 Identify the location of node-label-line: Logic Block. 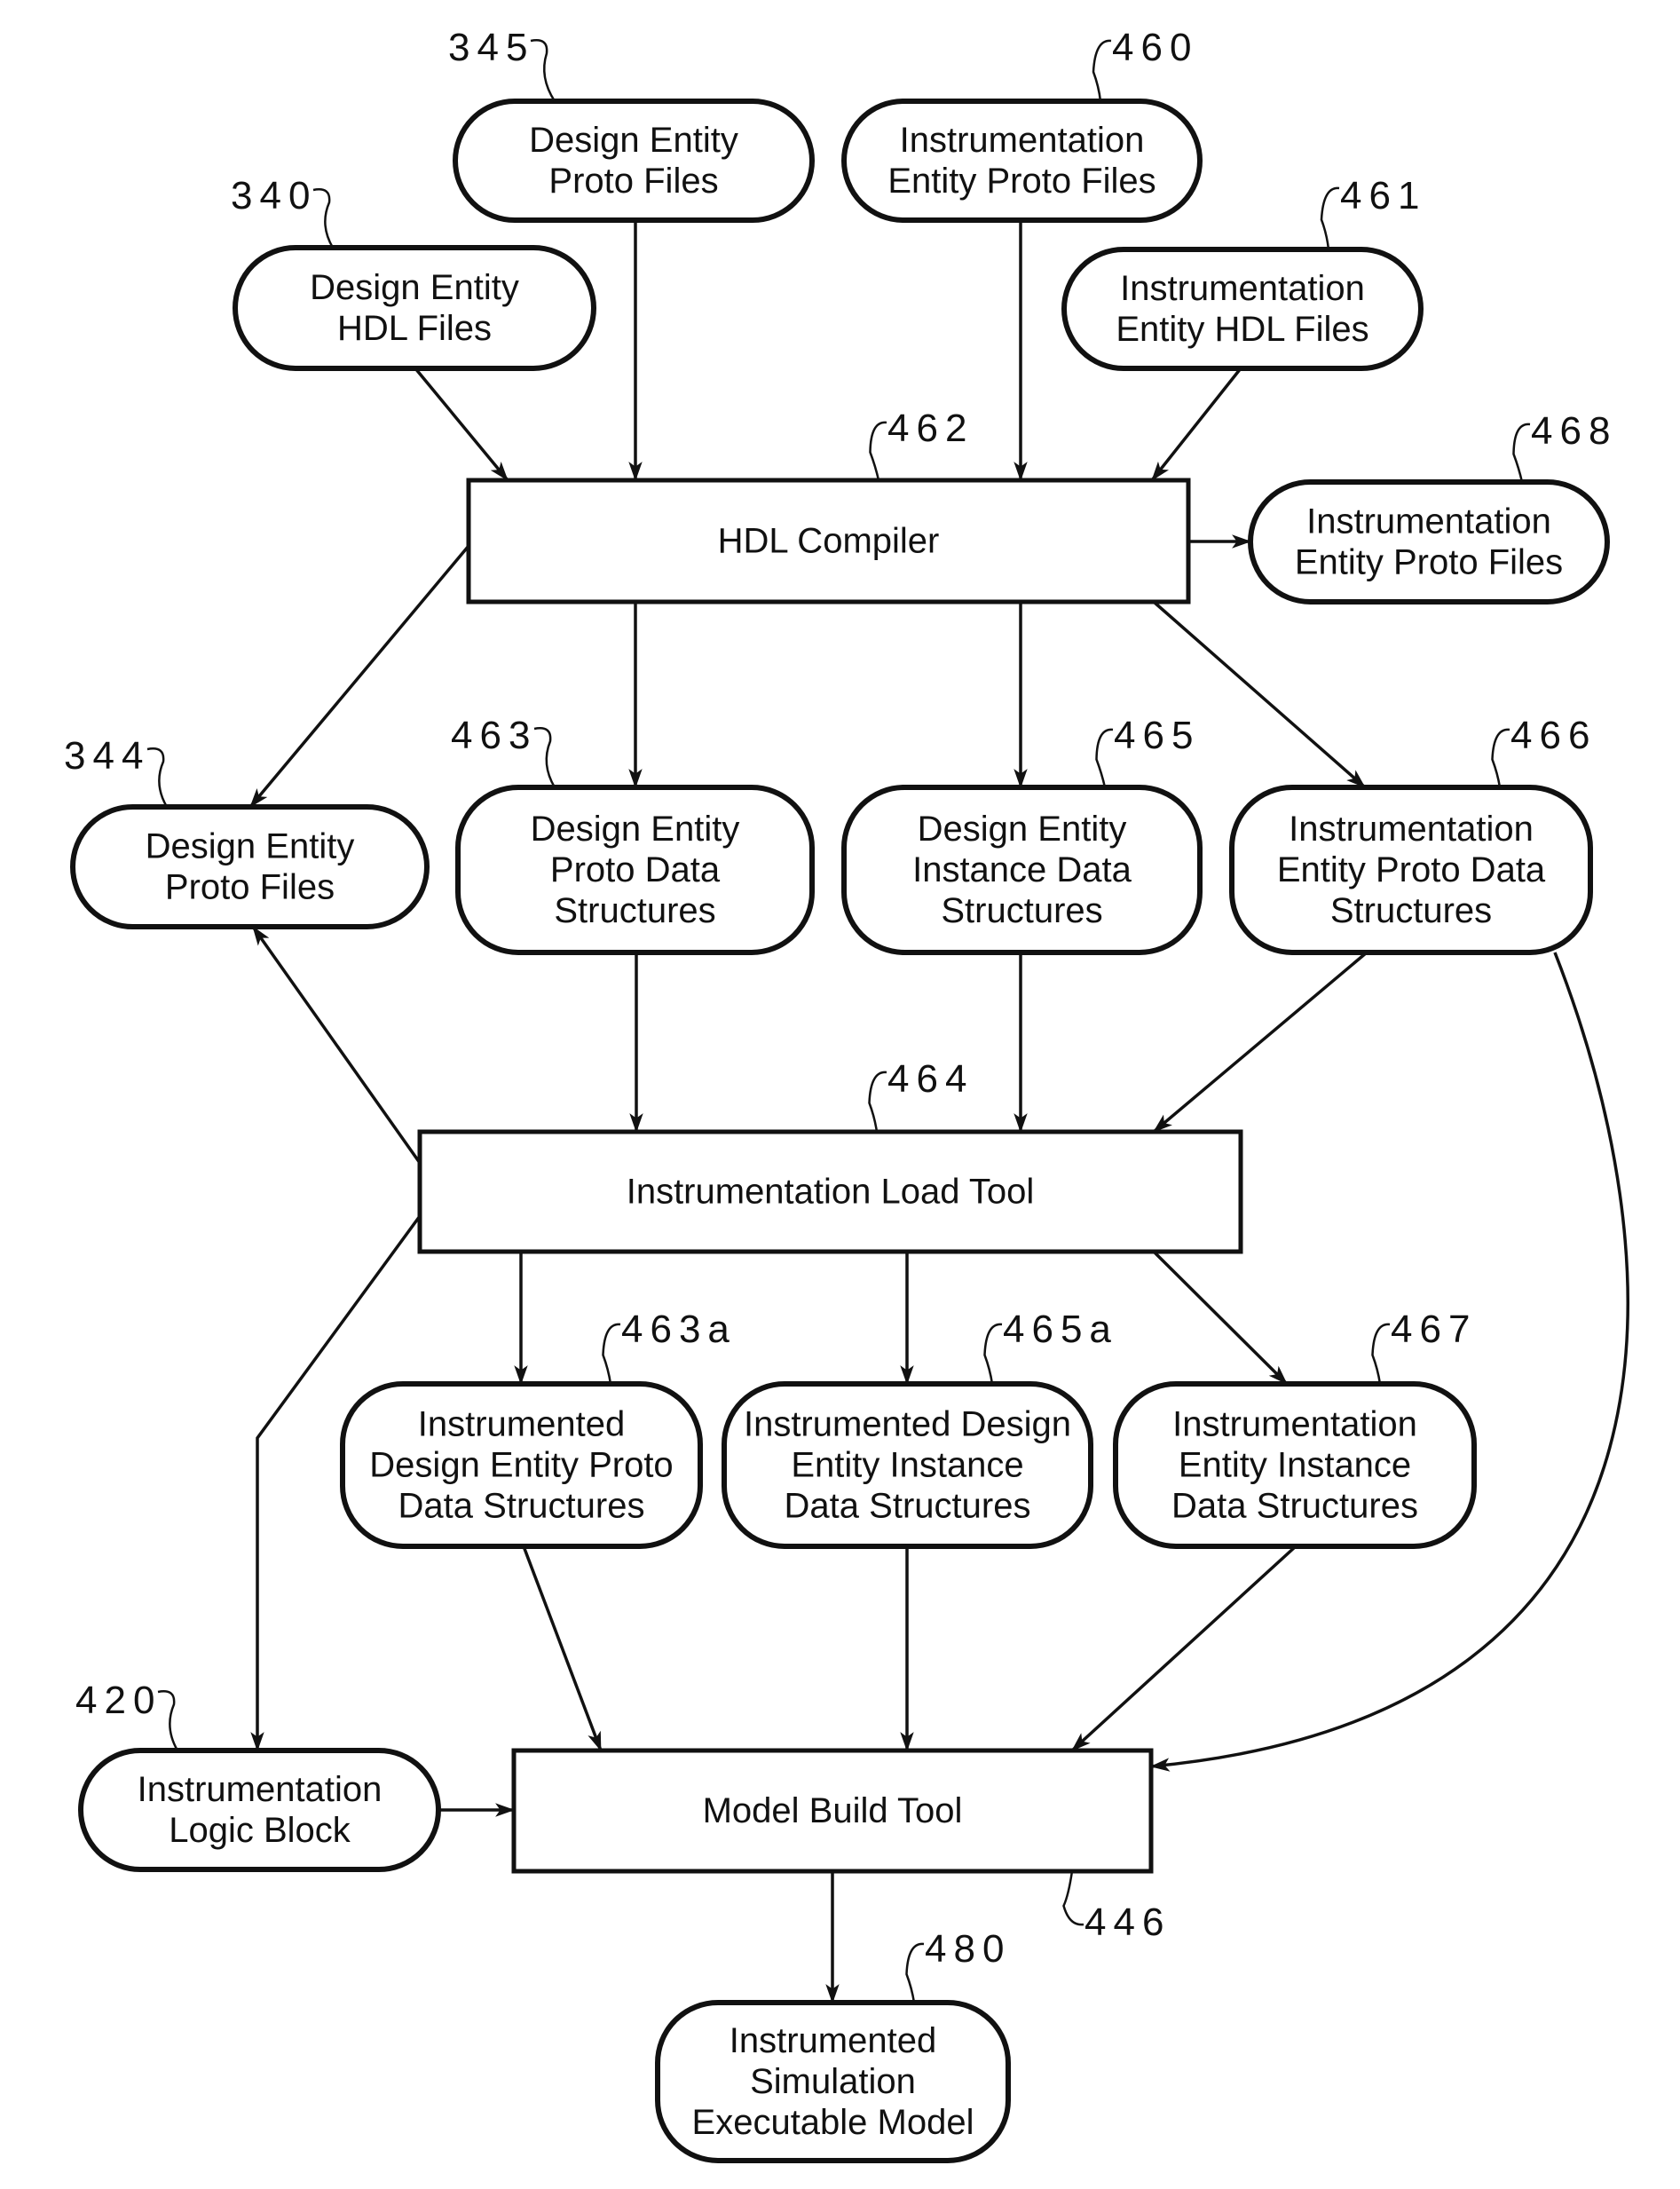
(260, 1830).